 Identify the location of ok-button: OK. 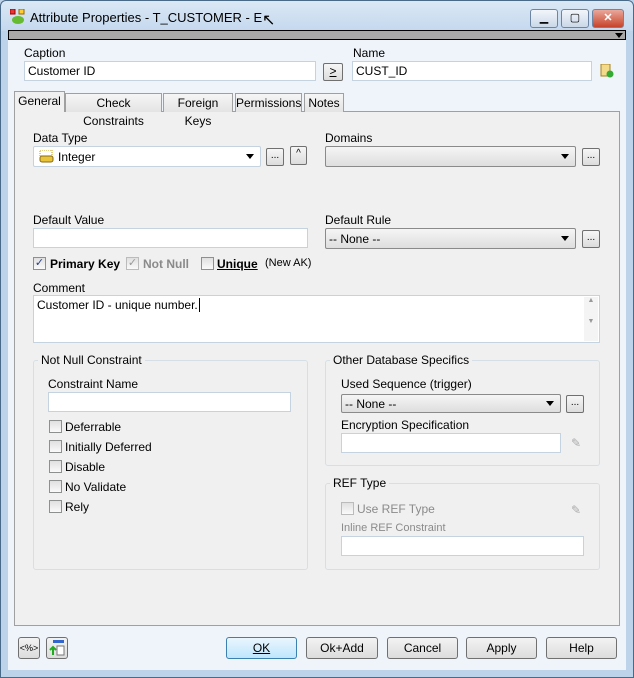
(261, 648).